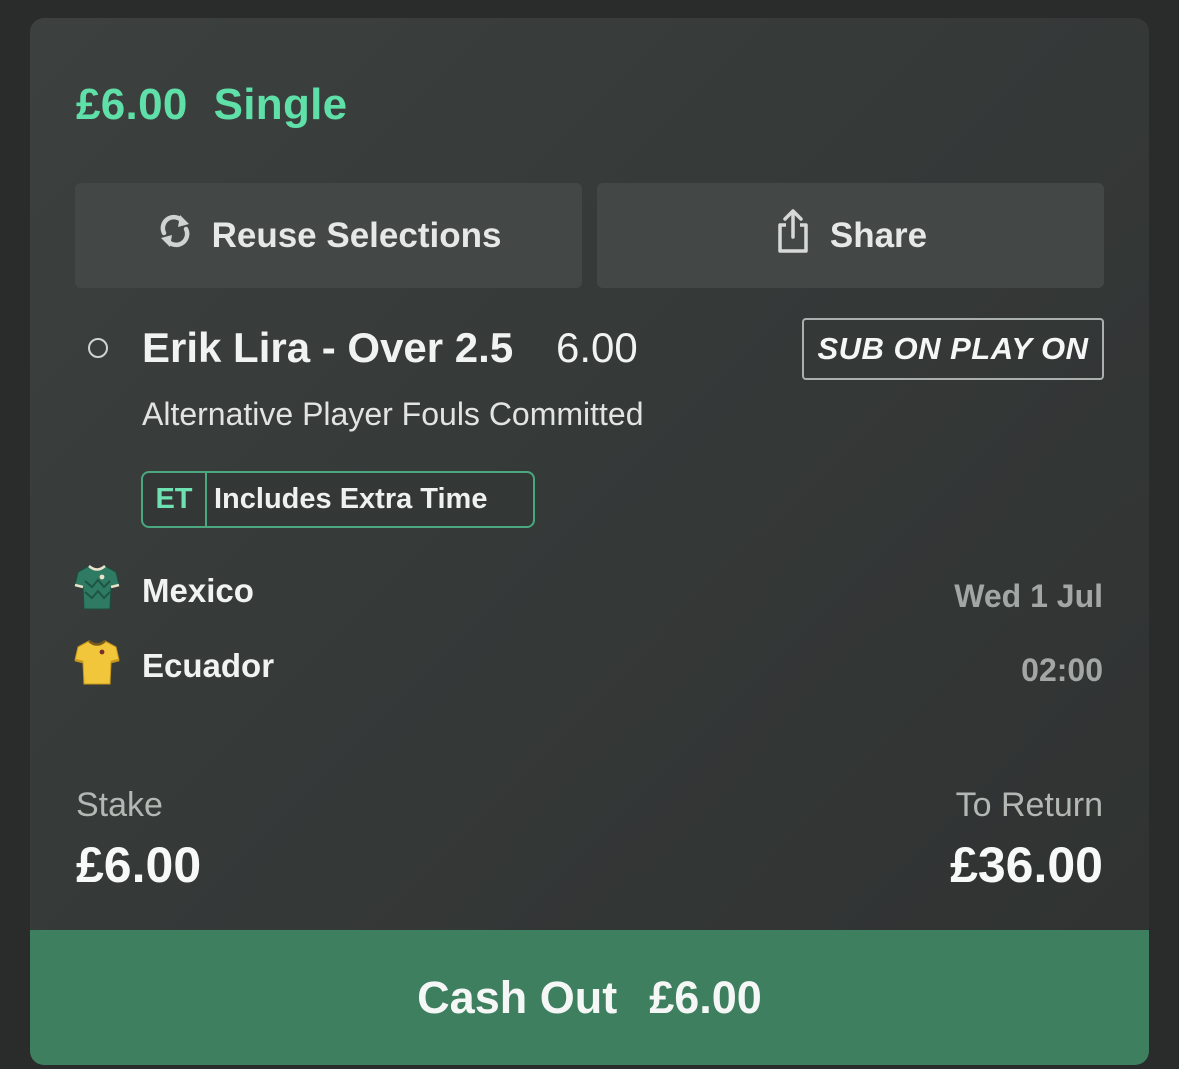 Image resolution: width=1179 pixels, height=1069 pixels. I want to click on extra-time-label: Includes Extra Time, so click(351, 499).